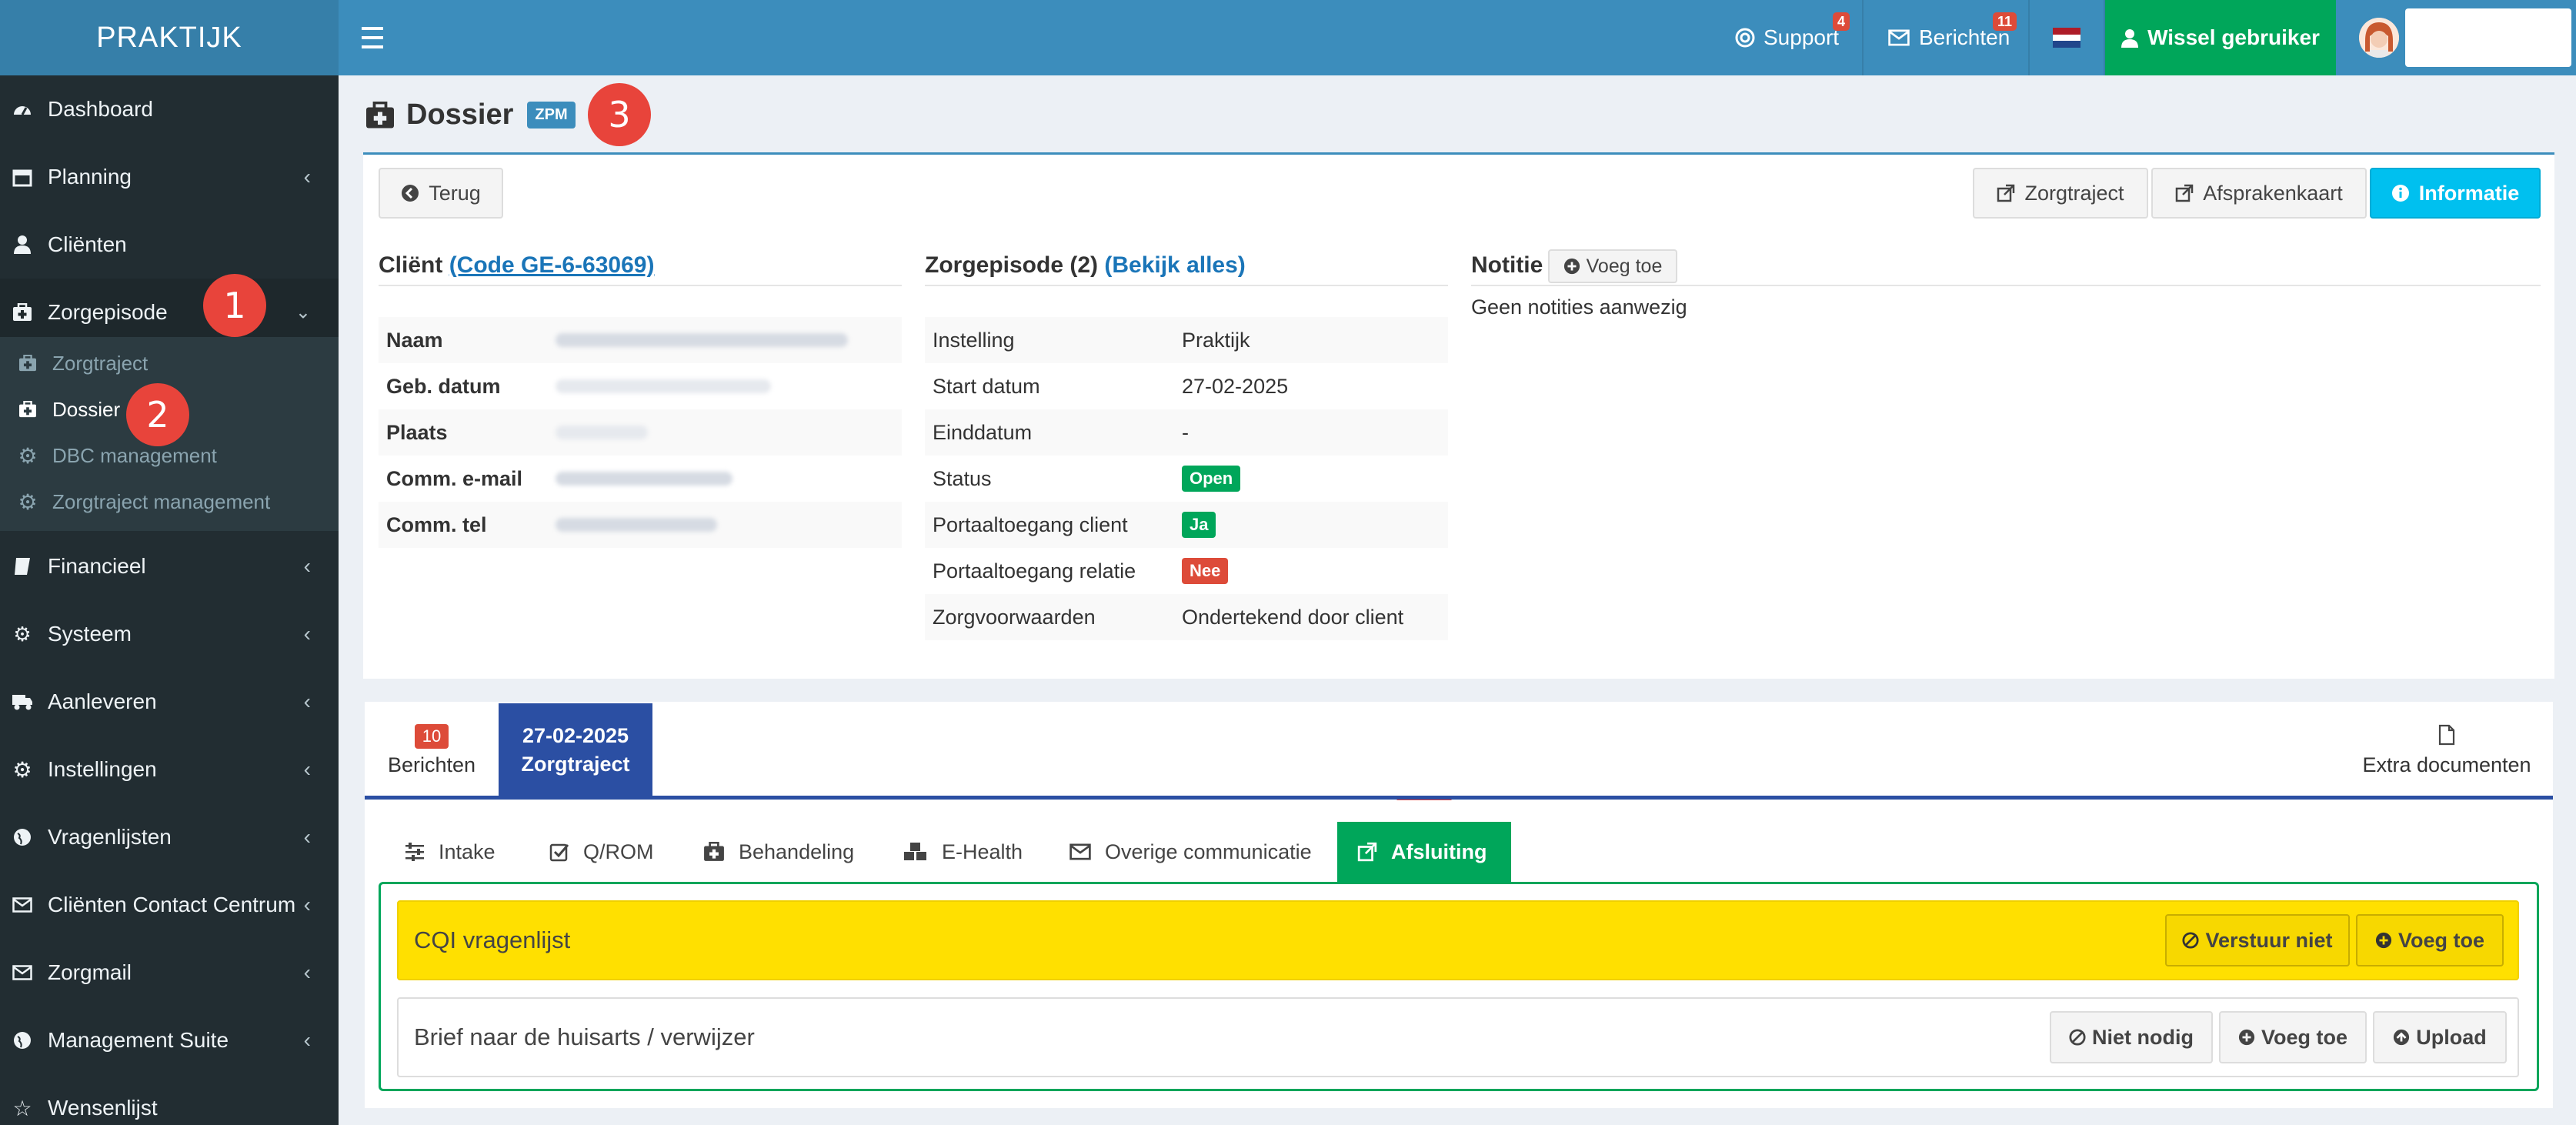 This screenshot has width=2576, height=1125. I want to click on annotation-marker-3: 3, so click(620, 114).